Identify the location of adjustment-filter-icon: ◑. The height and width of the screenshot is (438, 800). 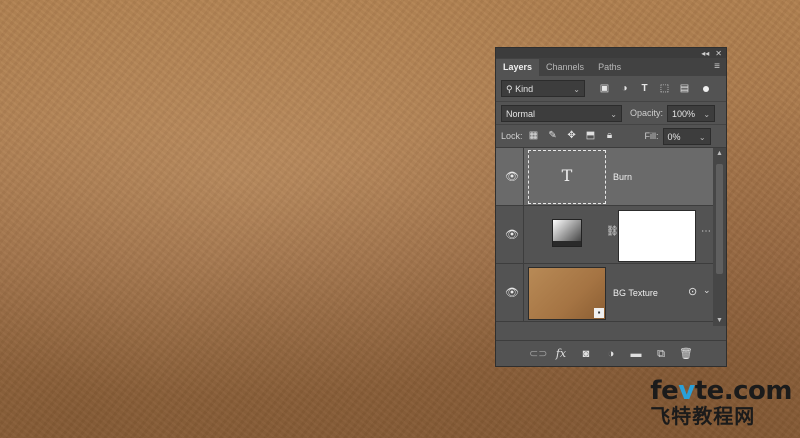
(624, 88).